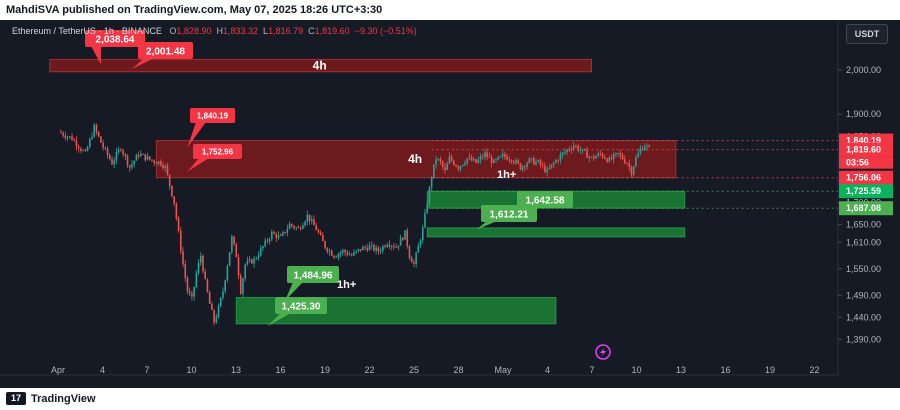 This screenshot has height=410, width=900. Describe the element at coordinates (286, 31) in the screenshot. I see `low-value: 1,816.79` at that location.